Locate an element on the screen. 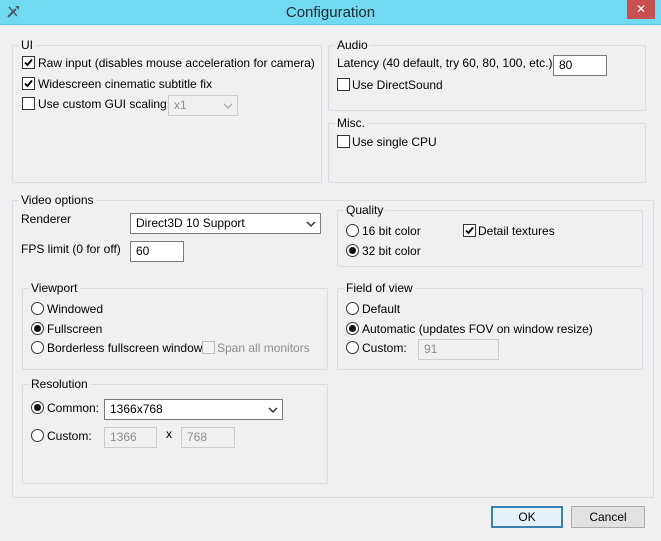  fov-legend: Field of view is located at coordinates (379, 288).